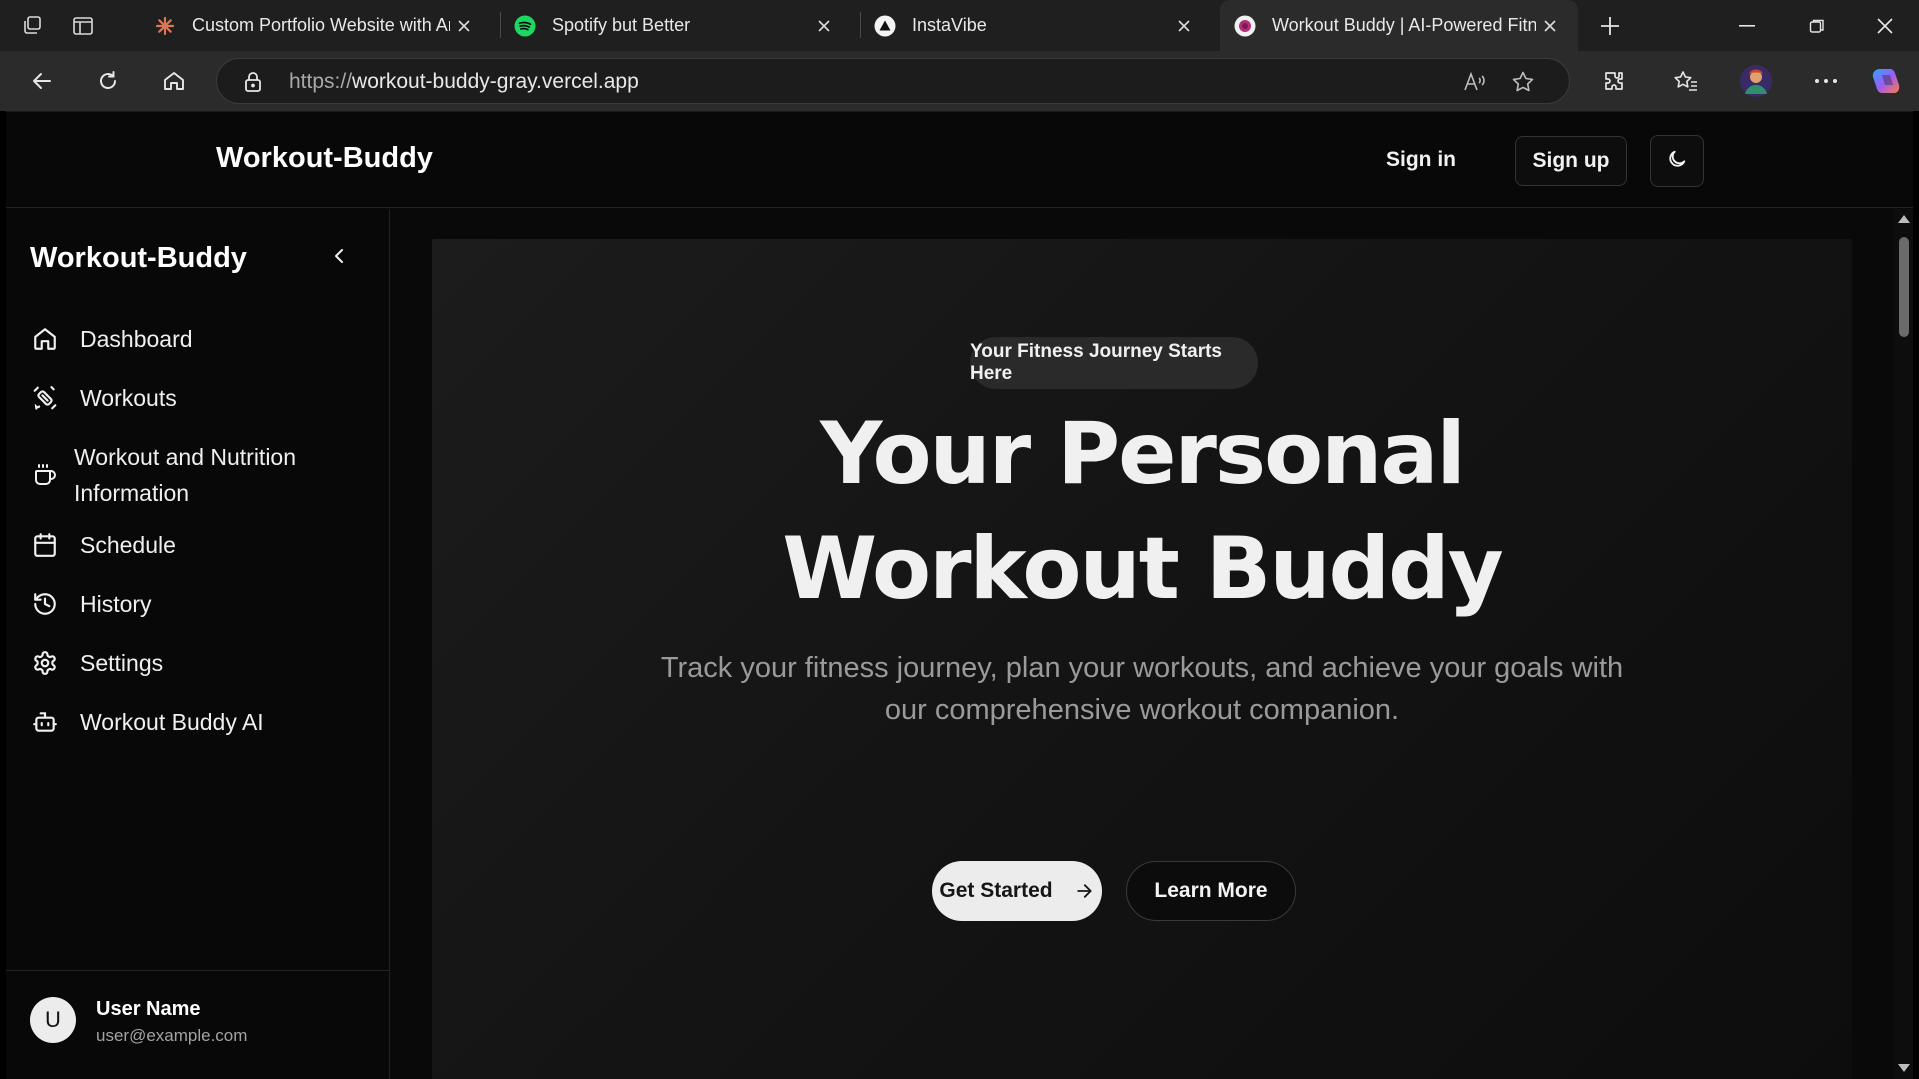 This screenshot has width=1919, height=1079. What do you see at coordinates (949, 25) in the screenshot?
I see `tab-title: InstaVibe` at bounding box center [949, 25].